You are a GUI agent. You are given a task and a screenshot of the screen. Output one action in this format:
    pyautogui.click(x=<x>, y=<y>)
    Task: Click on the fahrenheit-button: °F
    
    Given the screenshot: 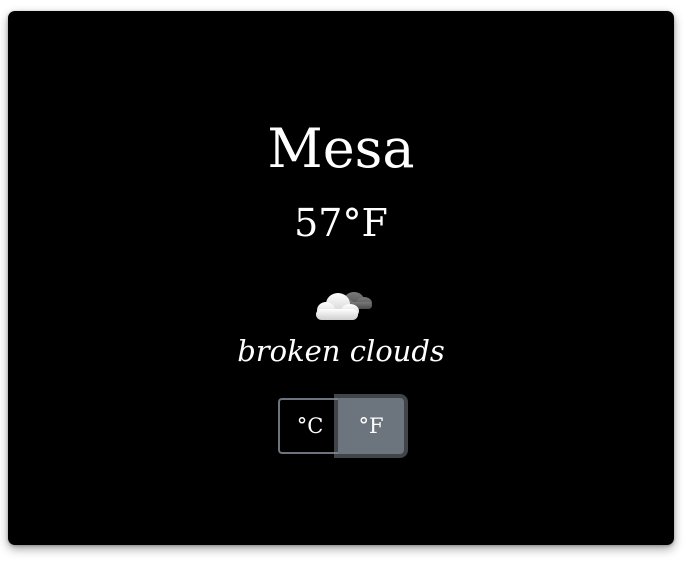 What is the action you would take?
    pyautogui.click(x=371, y=426)
    